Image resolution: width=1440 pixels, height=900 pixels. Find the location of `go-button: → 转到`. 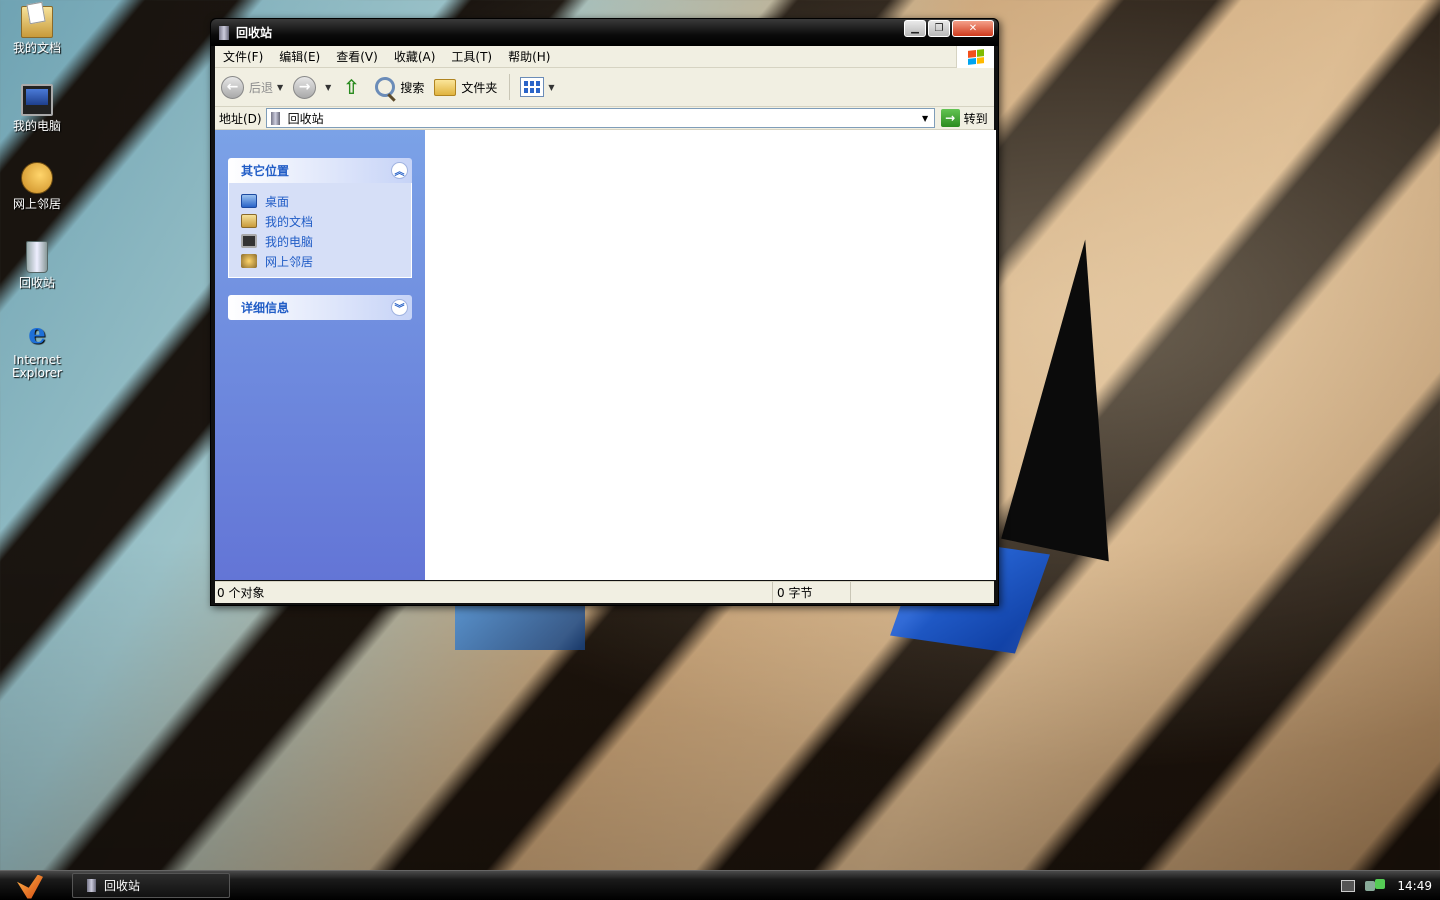

go-button: → 转到 is located at coordinates (964, 118).